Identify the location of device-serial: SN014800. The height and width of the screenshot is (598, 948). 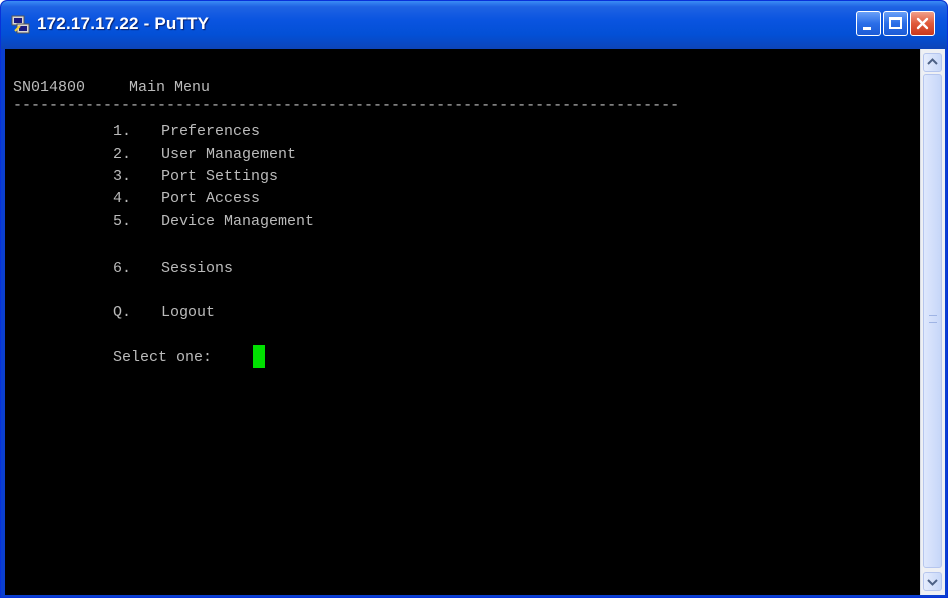
(49, 87).